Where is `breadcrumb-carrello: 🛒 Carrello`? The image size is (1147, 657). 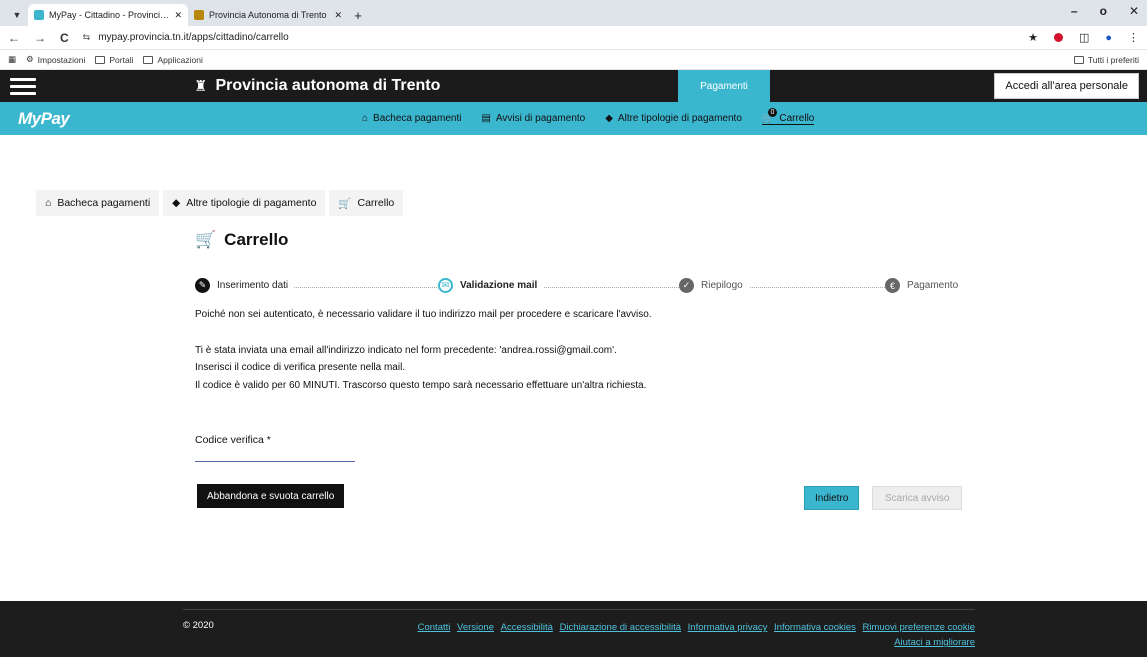
breadcrumb-carrello: 🛒 Carrello is located at coordinates (366, 203).